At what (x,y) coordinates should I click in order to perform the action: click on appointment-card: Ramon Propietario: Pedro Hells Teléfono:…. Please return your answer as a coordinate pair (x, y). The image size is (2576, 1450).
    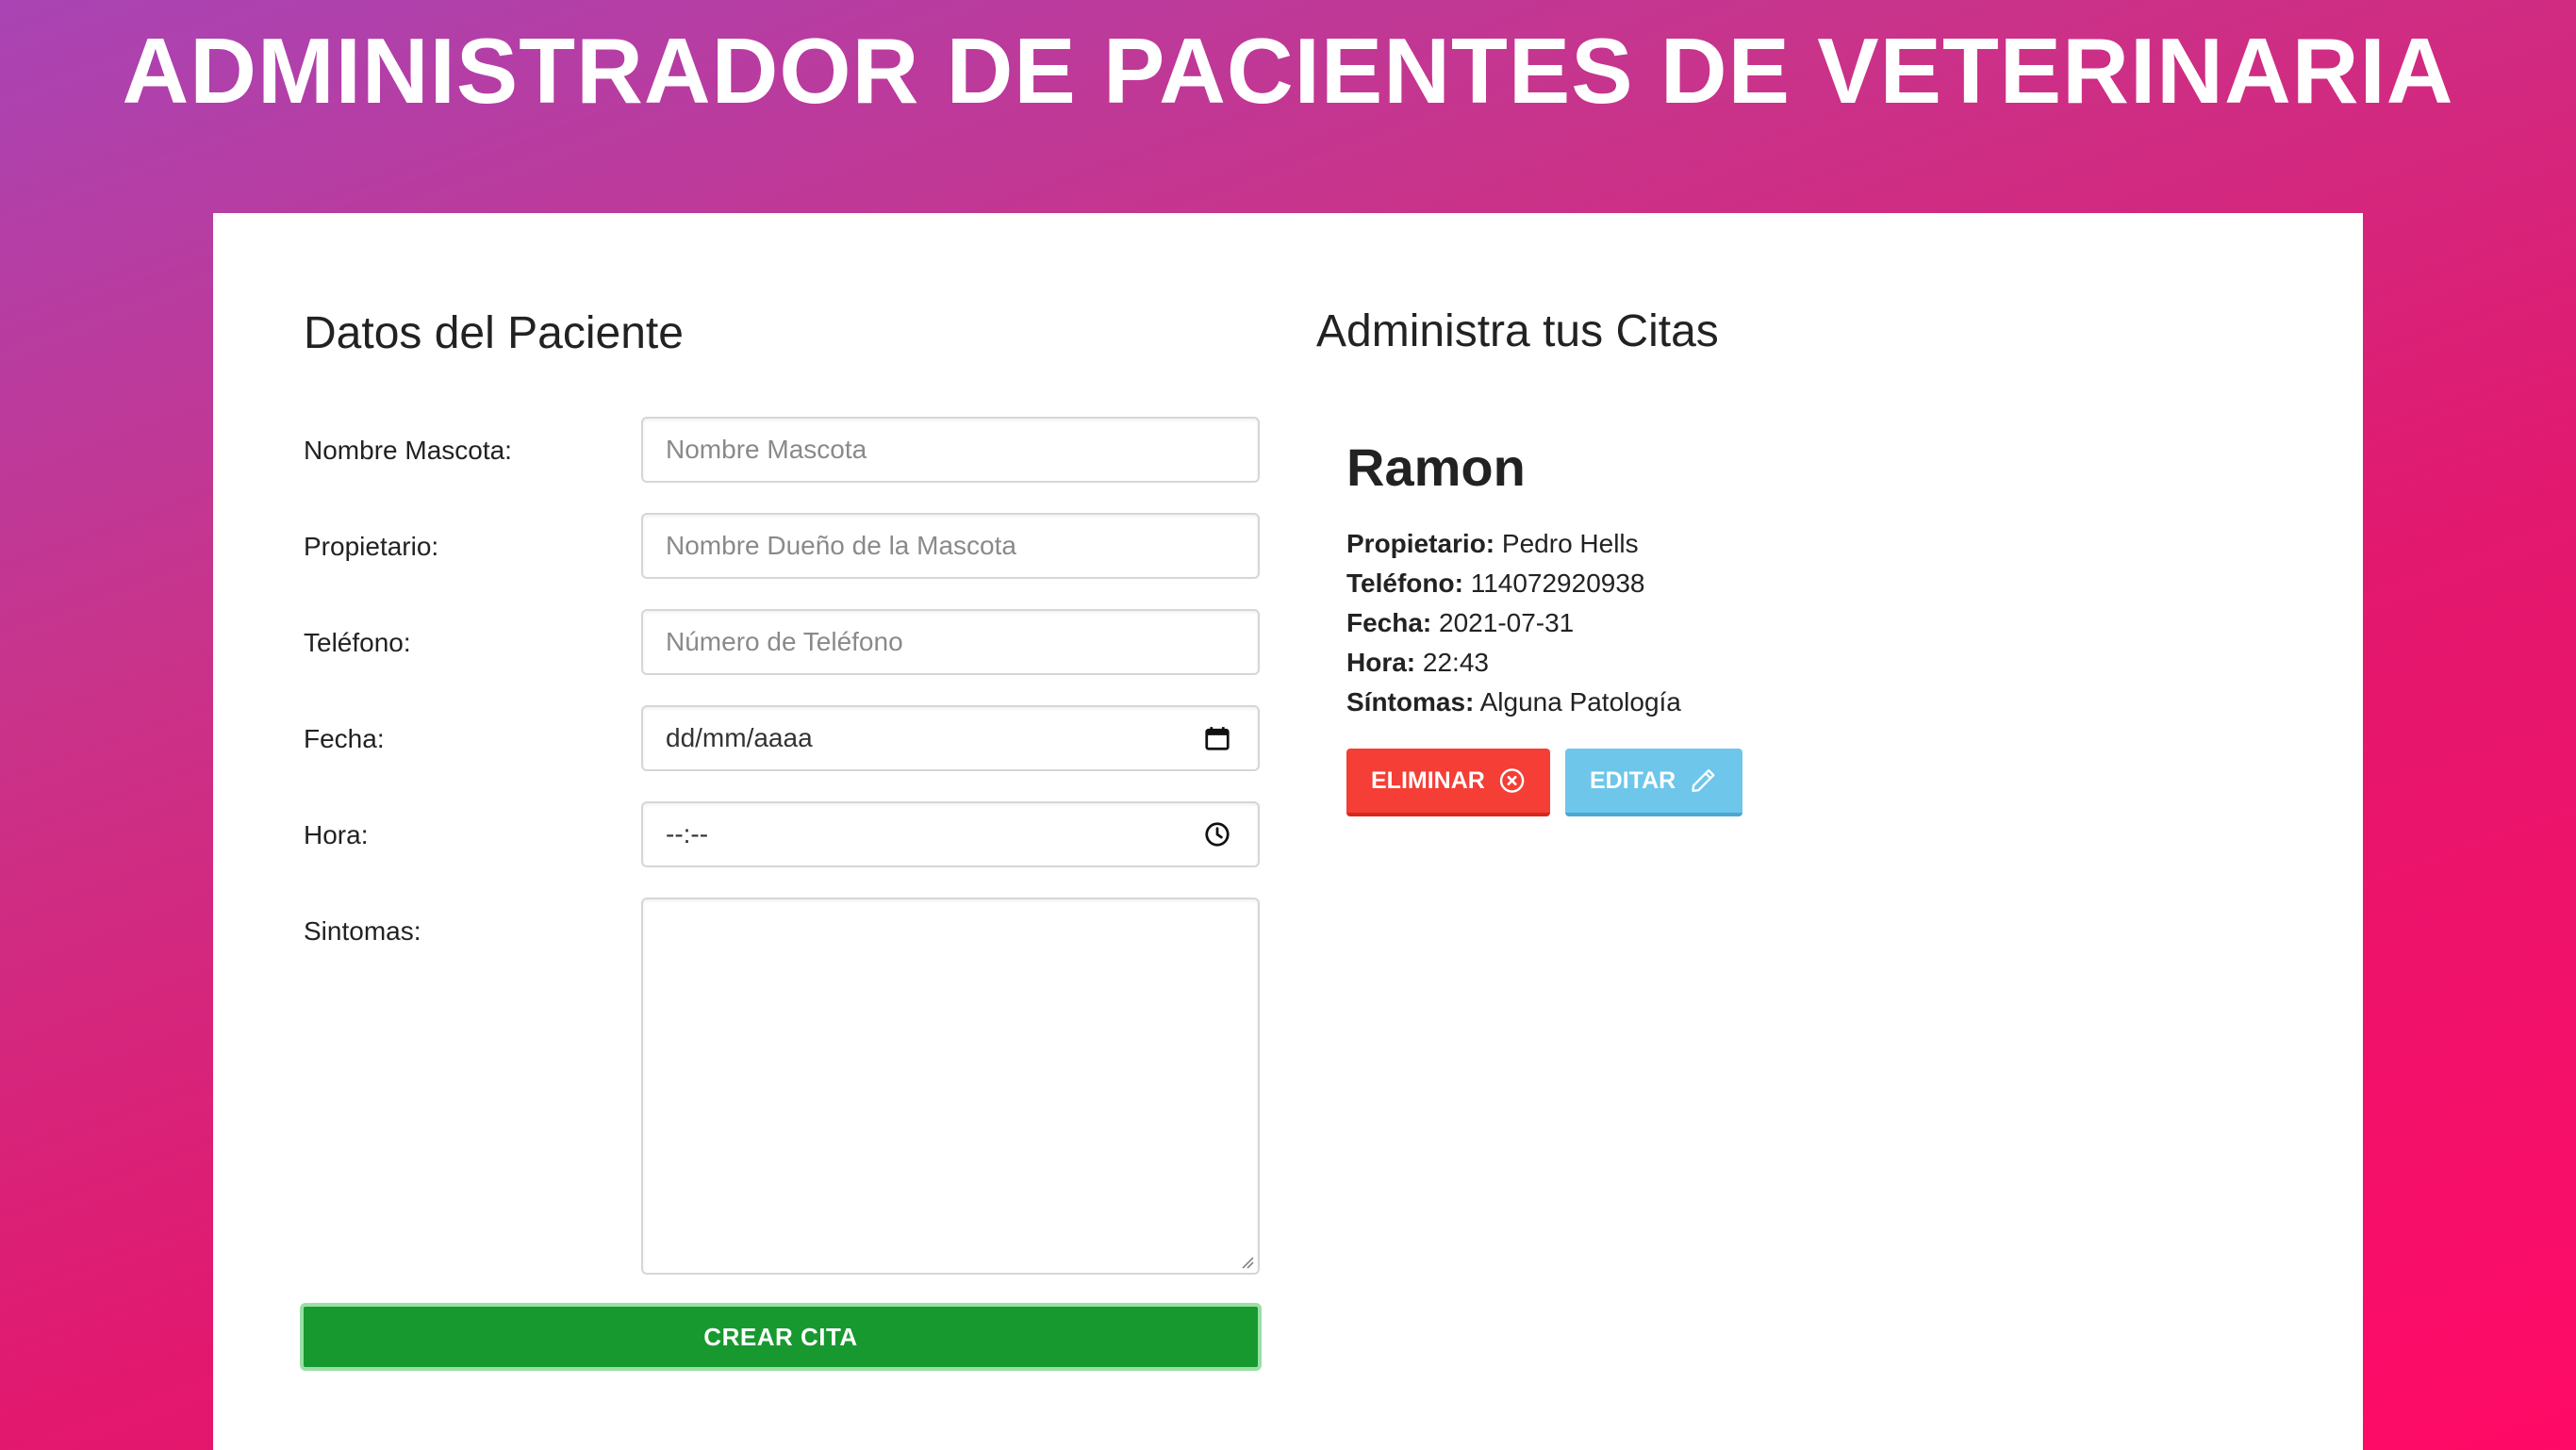
    Looking at the image, I should click on (1770, 626).